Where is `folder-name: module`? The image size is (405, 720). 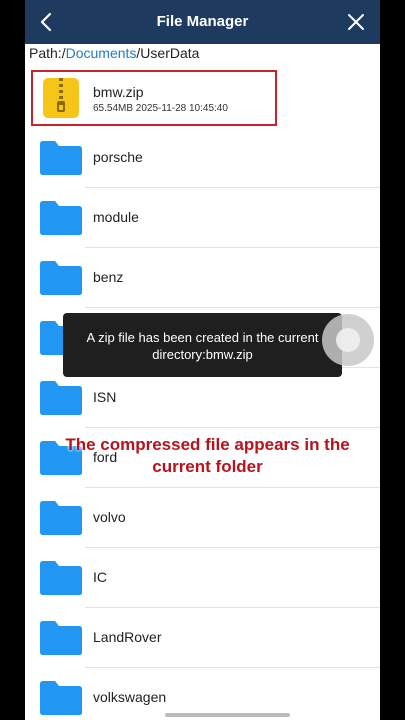 folder-name: module is located at coordinates (116, 217).